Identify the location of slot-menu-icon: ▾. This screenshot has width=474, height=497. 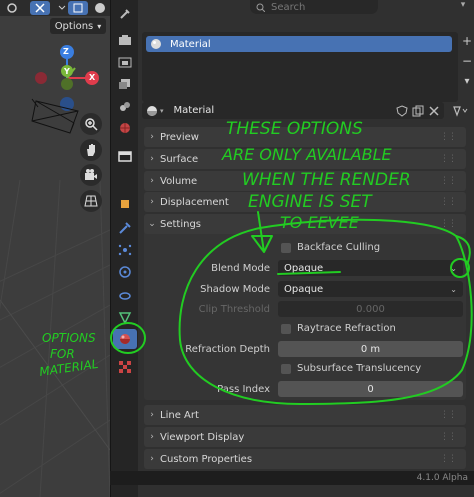
(467, 84).